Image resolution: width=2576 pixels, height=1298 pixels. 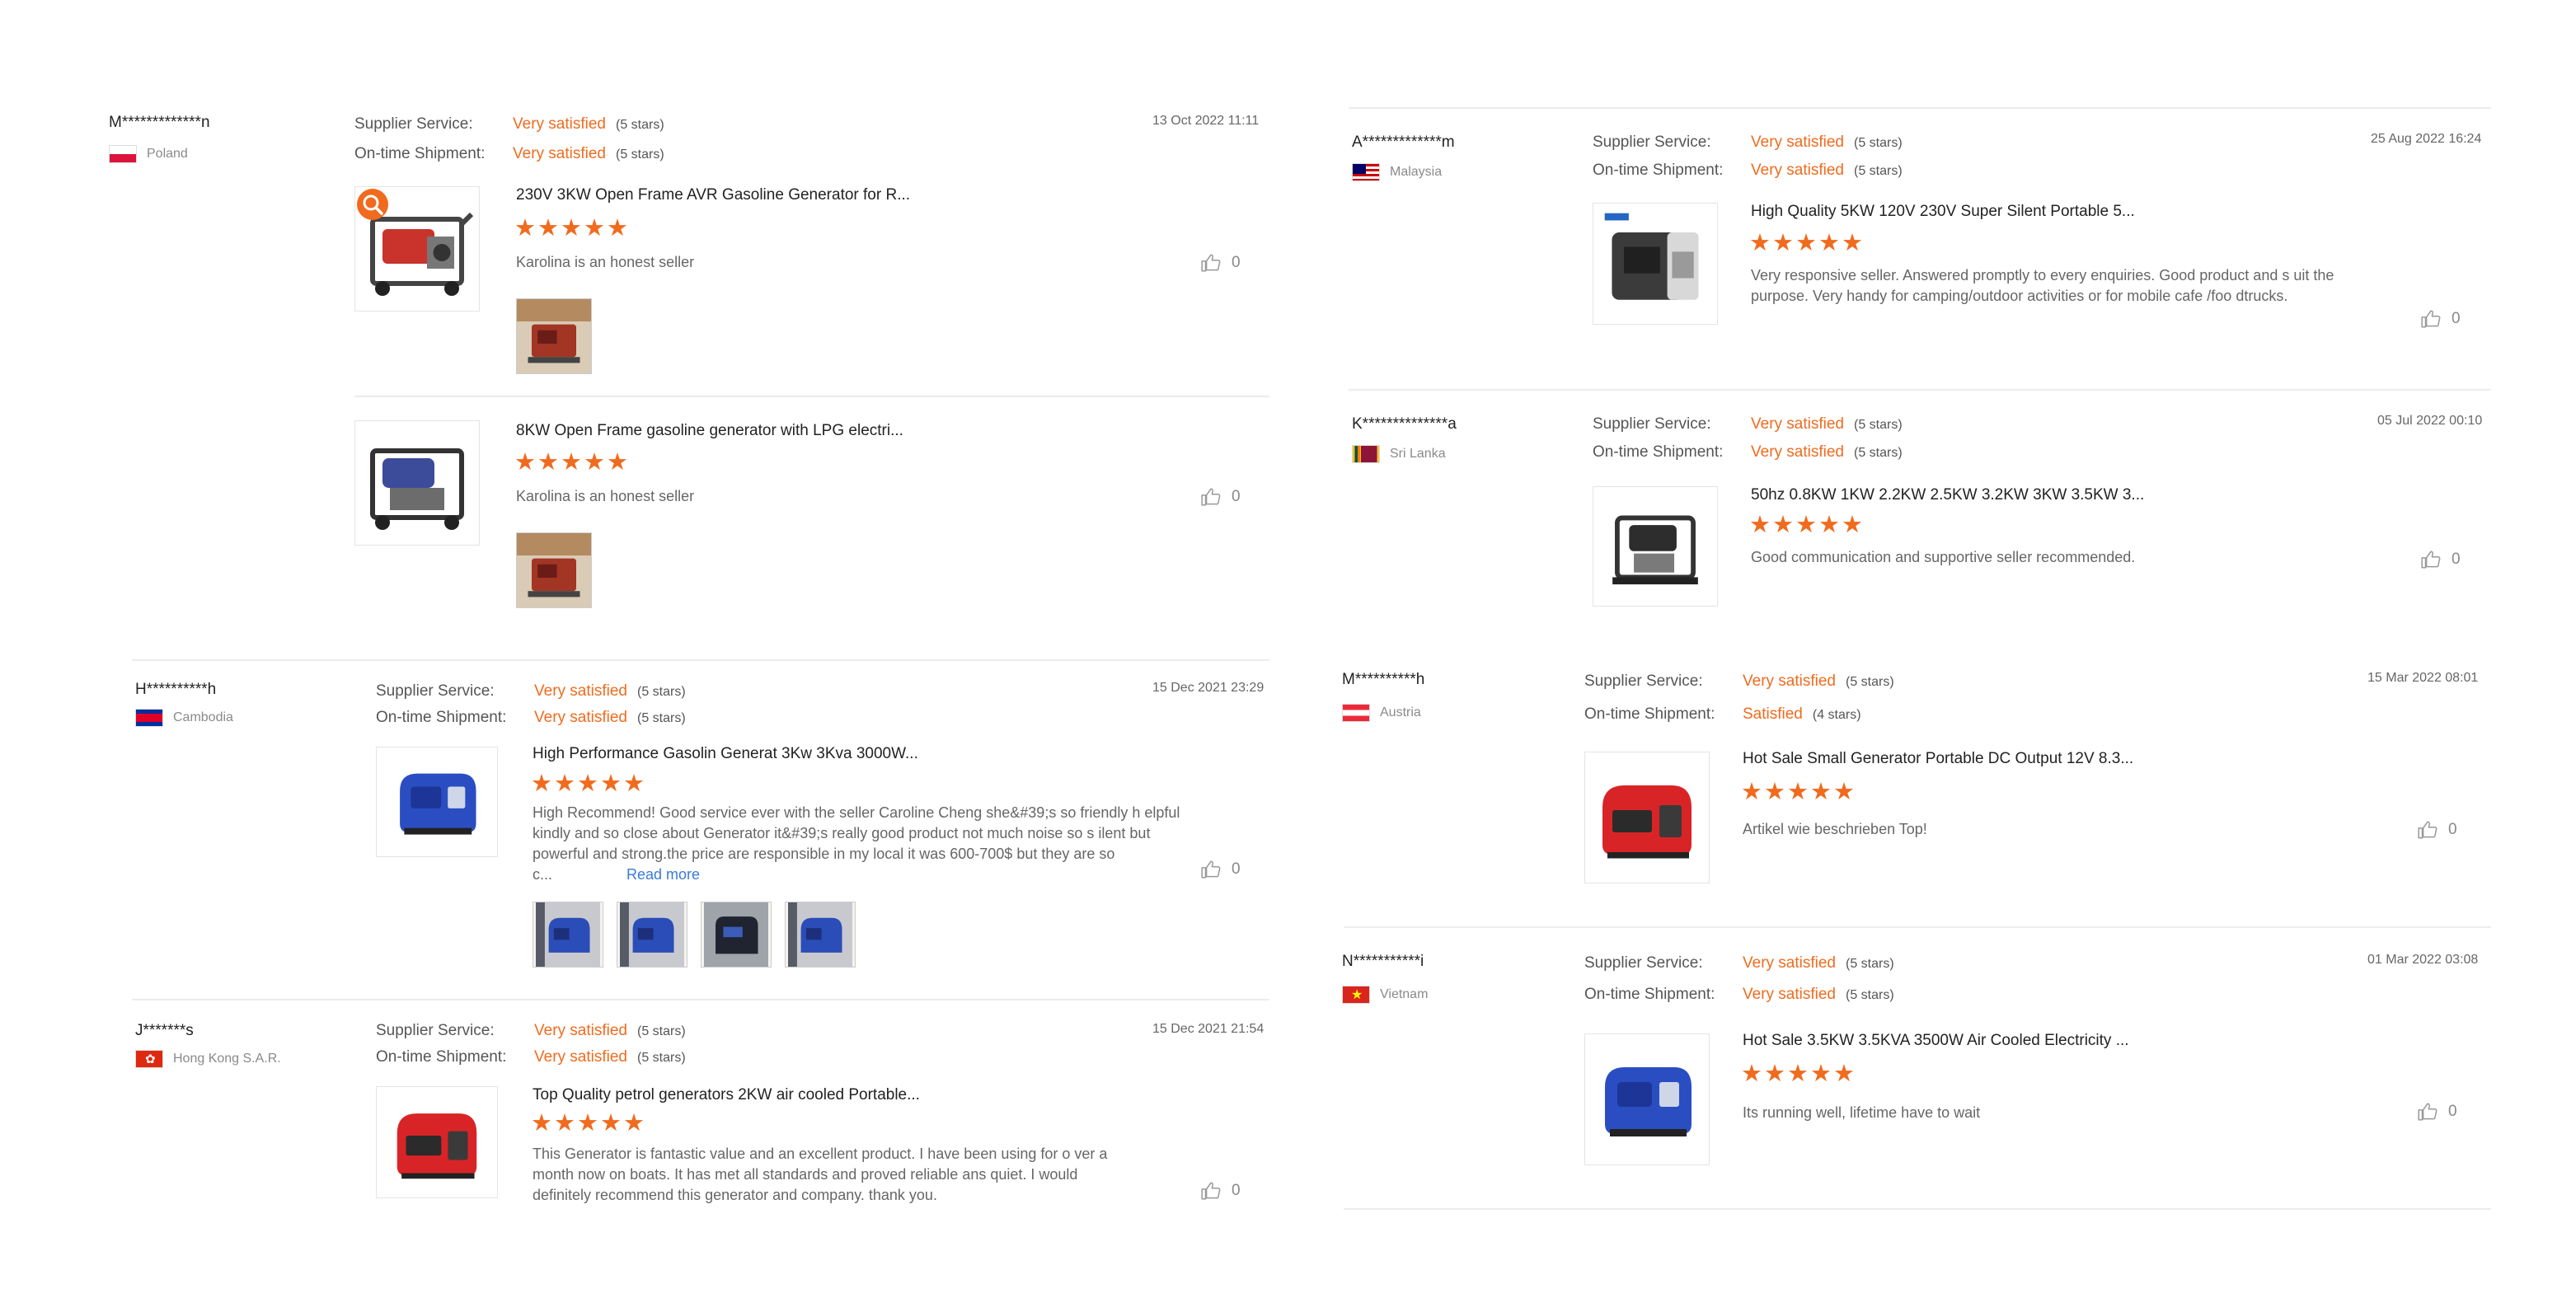 I want to click on reviewer-name: M*************n, so click(x=160, y=122).